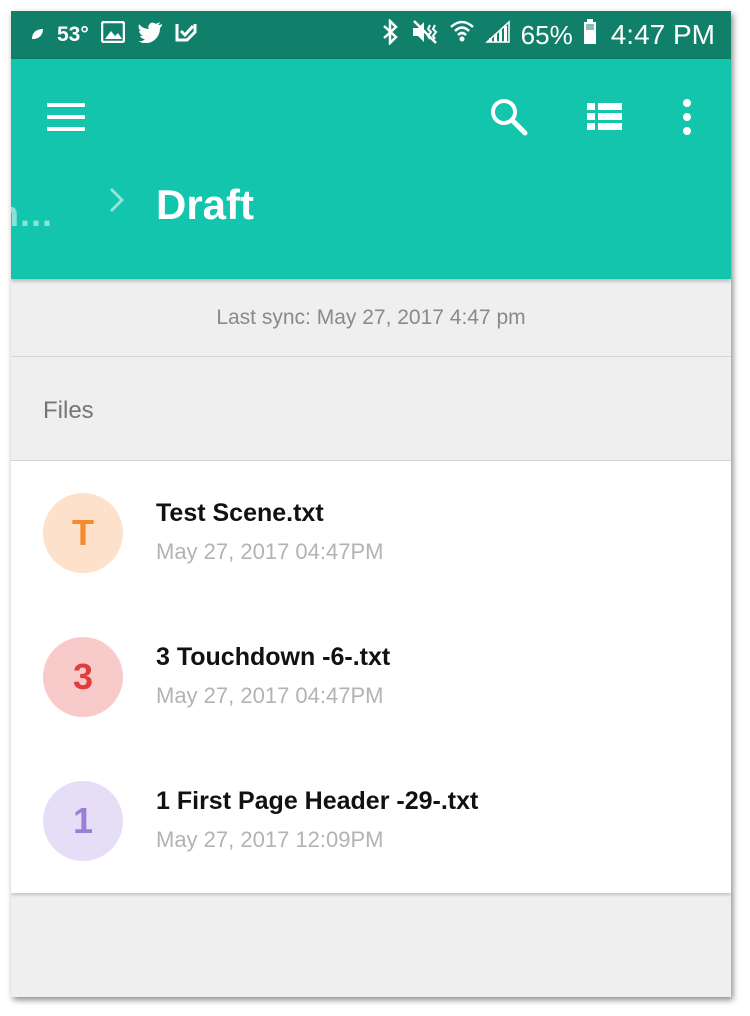  What do you see at coordinates (240, 513) in the screenshot?
I see `file-name: Test Scene.txt` at bounding box center [240, 513].